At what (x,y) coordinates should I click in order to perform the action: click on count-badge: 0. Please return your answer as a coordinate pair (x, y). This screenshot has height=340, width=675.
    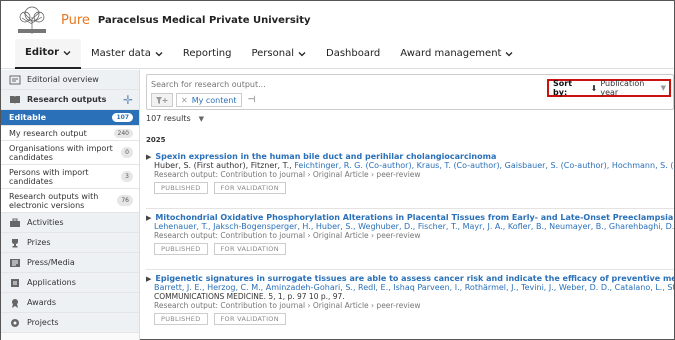
    Looking at the image, I should click on (127, 152).